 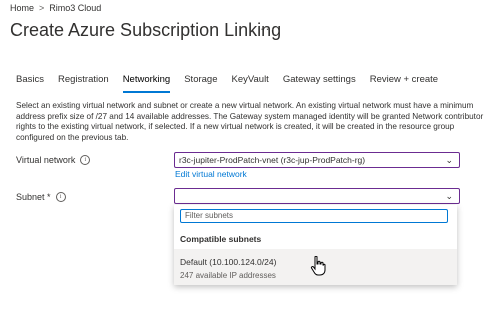 What do you see at coordinates (33, 197) in the screenshot?
I see `subnet-label: Subnet *` at bounding box center [33, 197].